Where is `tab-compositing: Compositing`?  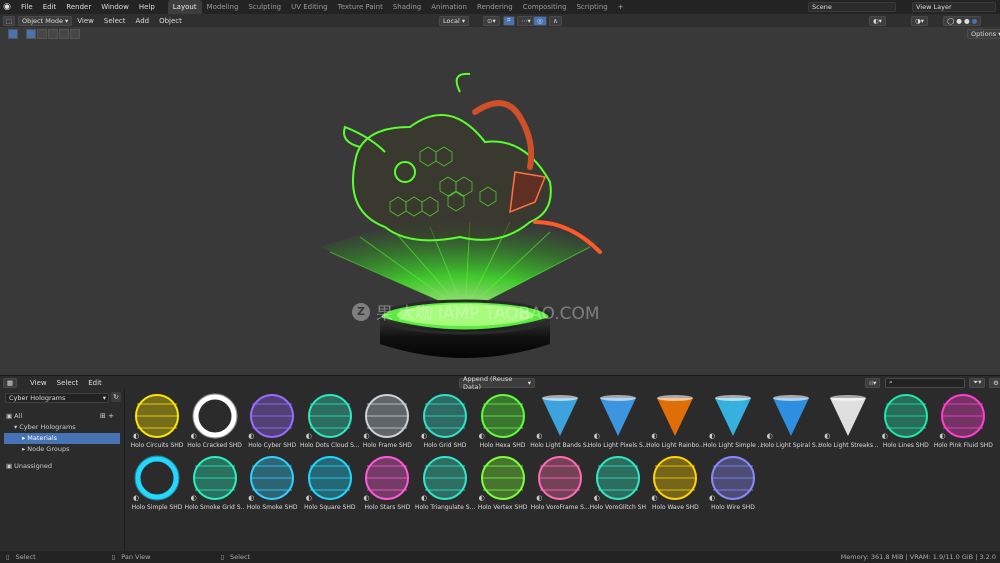
tab-compositing: Compositing is located at coordinates (545, 7).